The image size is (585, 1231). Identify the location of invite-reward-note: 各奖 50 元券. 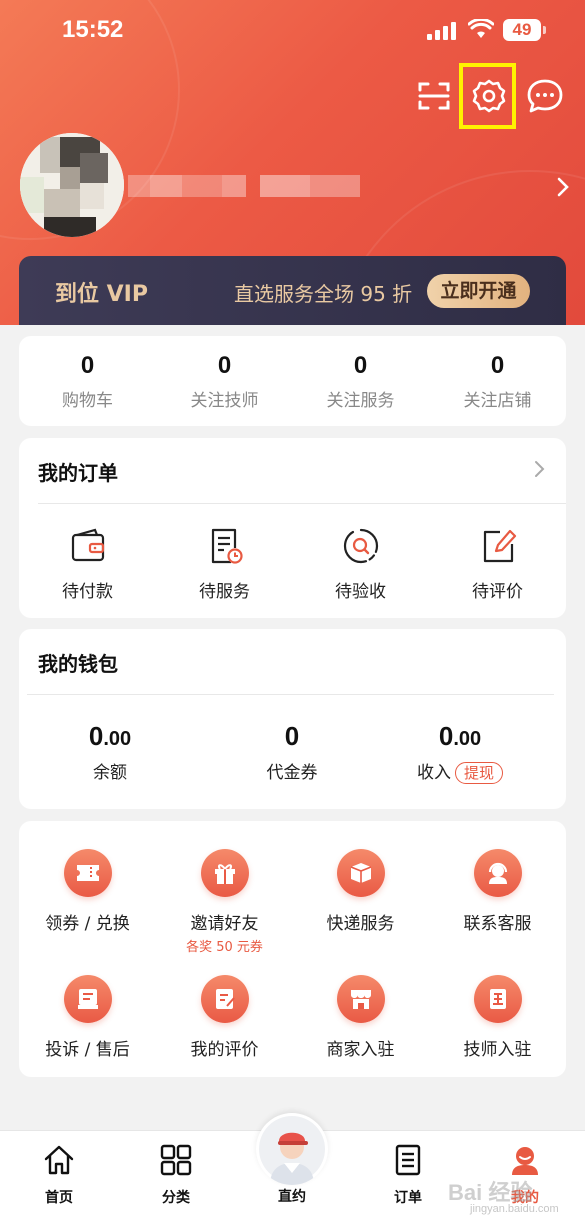
(224, 947).